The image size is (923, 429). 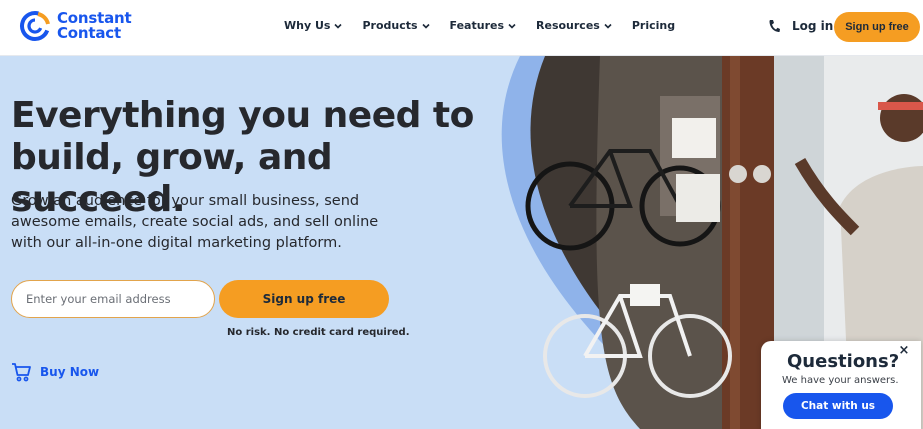 What do you see at coordinates (35, 26) in the screenshot?
I see `constant-contact-logo-icon` at bounding box center [35, 26].